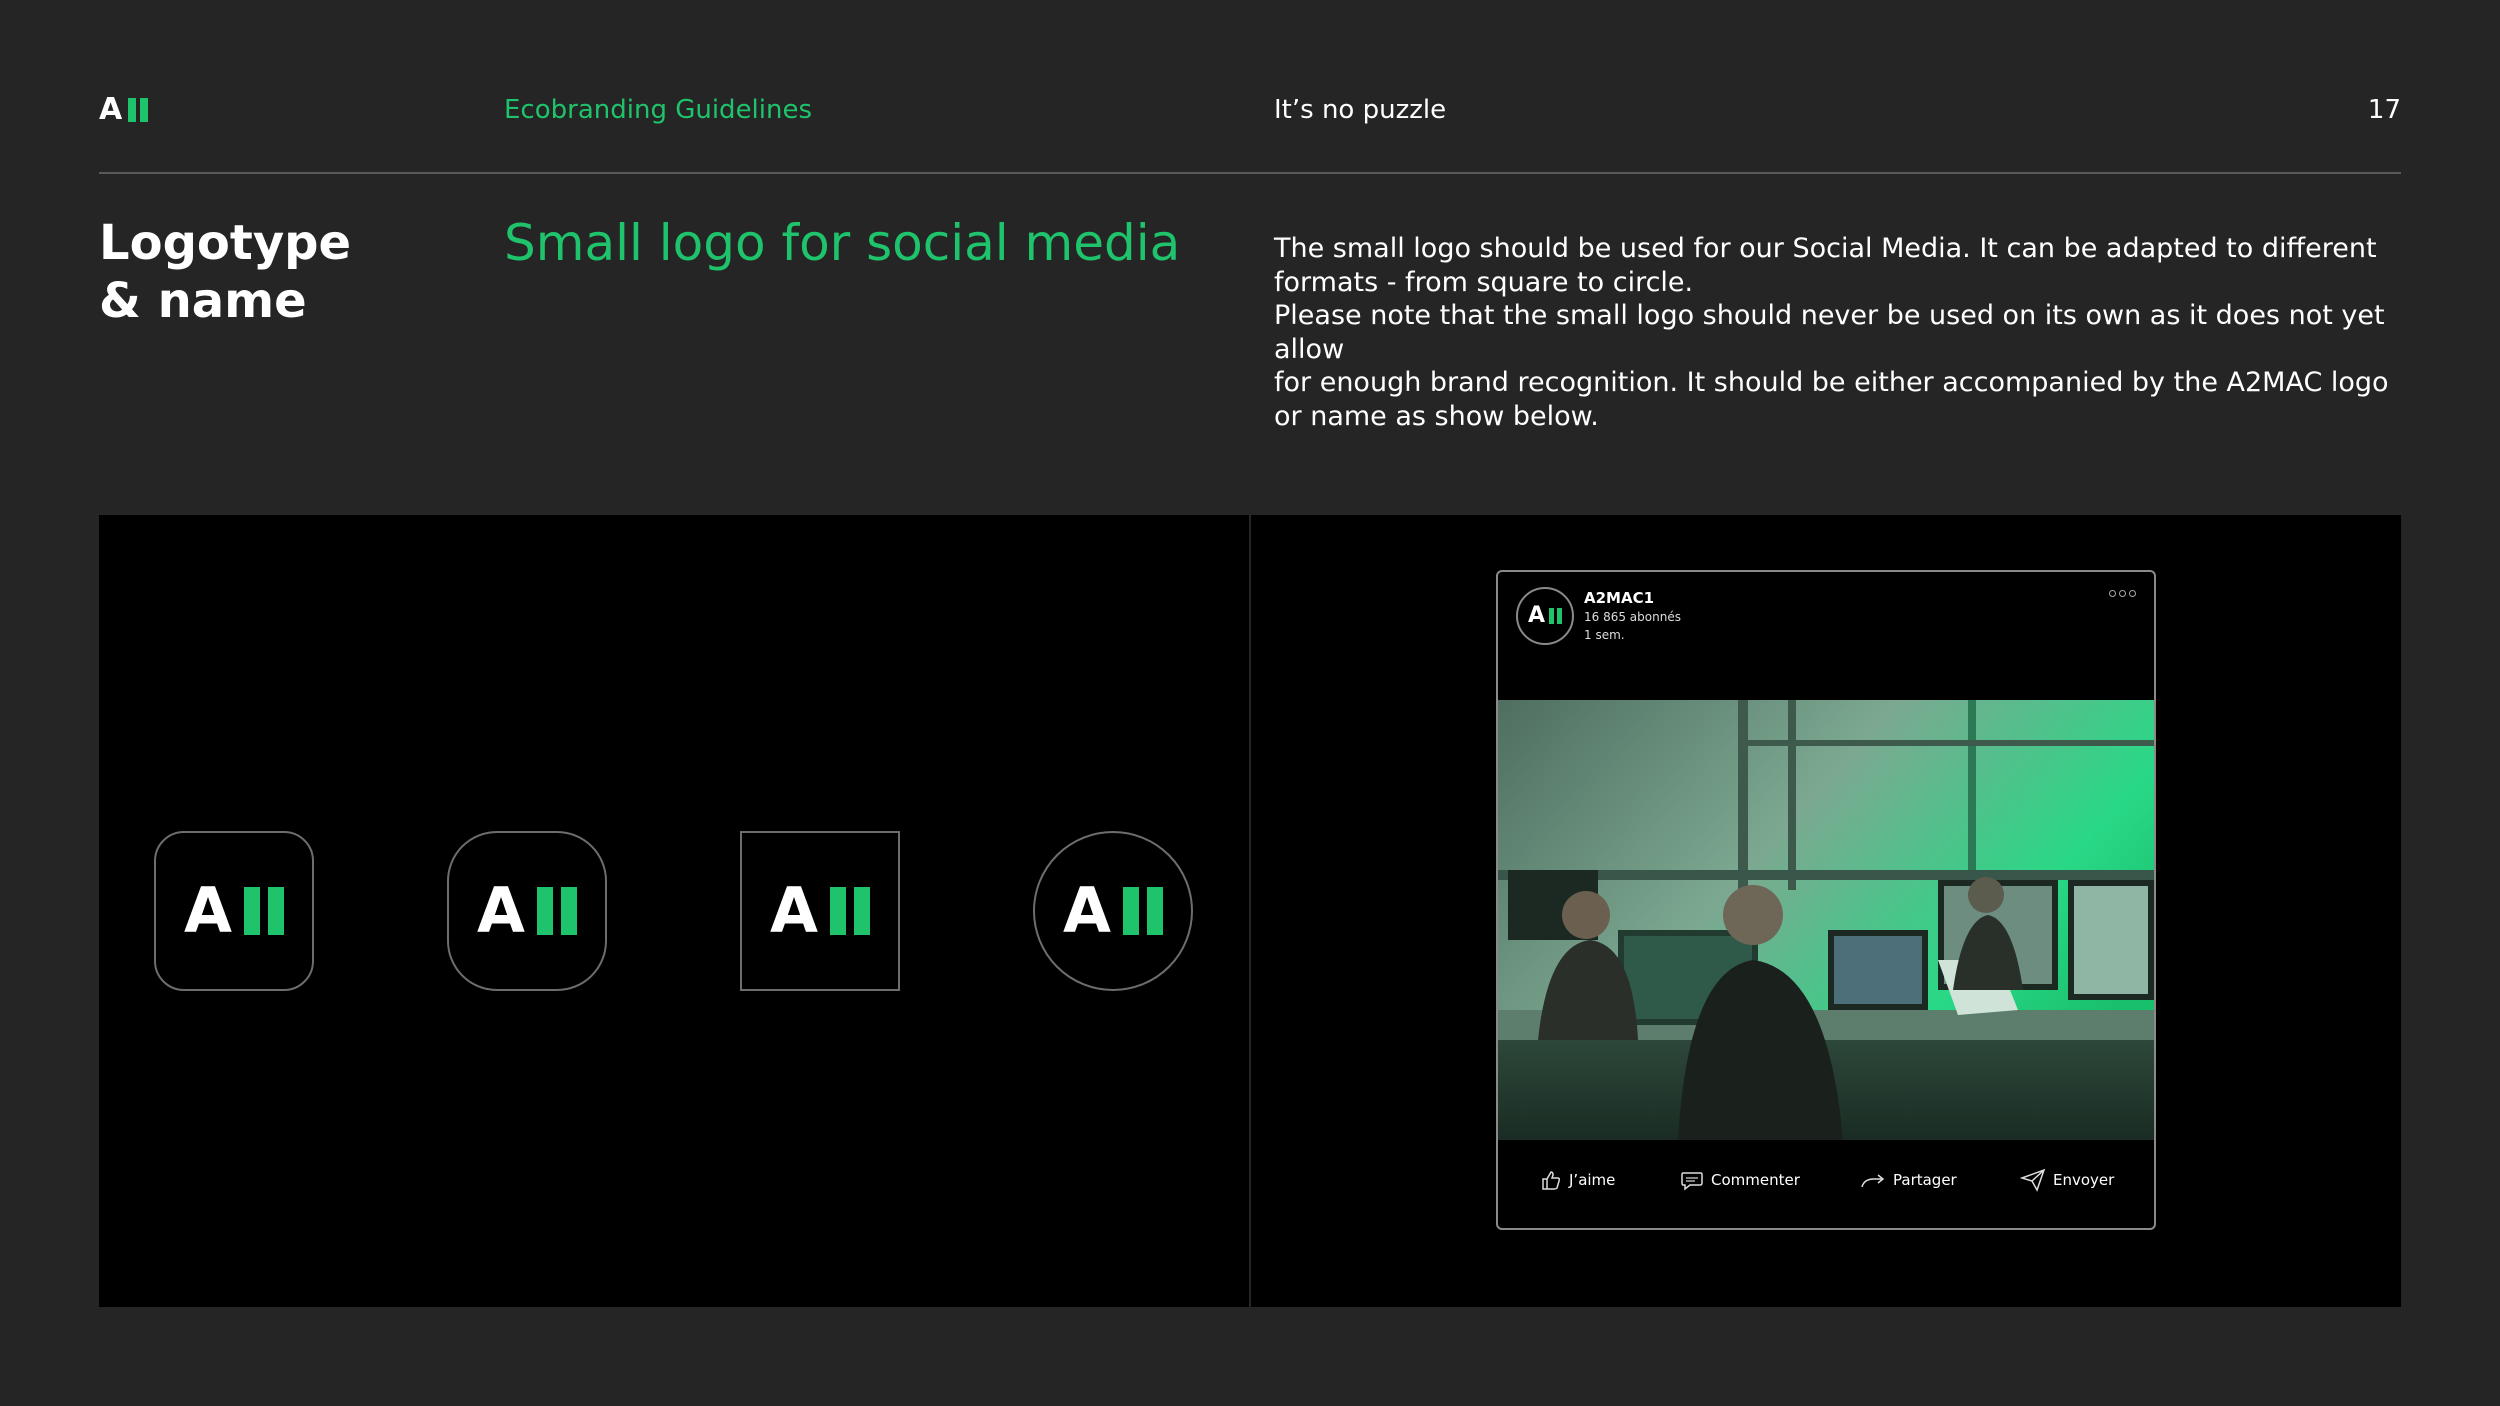  Describe the element at coordinates (1250, 173) in the screenshot. I see `header-divider` at that location.